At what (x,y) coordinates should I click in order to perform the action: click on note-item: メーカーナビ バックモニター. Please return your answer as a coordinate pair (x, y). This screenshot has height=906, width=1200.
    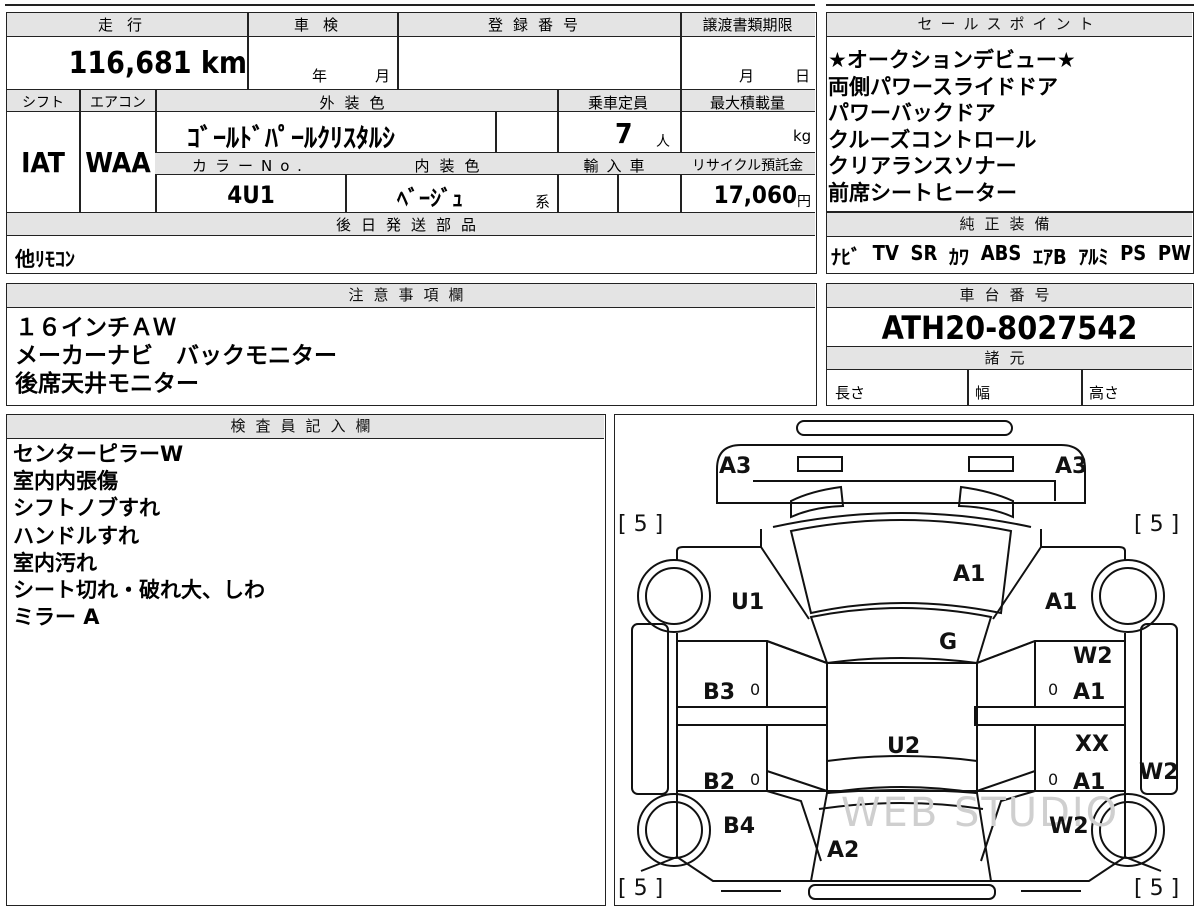
    Looking at the image, I should click on (176, 356).